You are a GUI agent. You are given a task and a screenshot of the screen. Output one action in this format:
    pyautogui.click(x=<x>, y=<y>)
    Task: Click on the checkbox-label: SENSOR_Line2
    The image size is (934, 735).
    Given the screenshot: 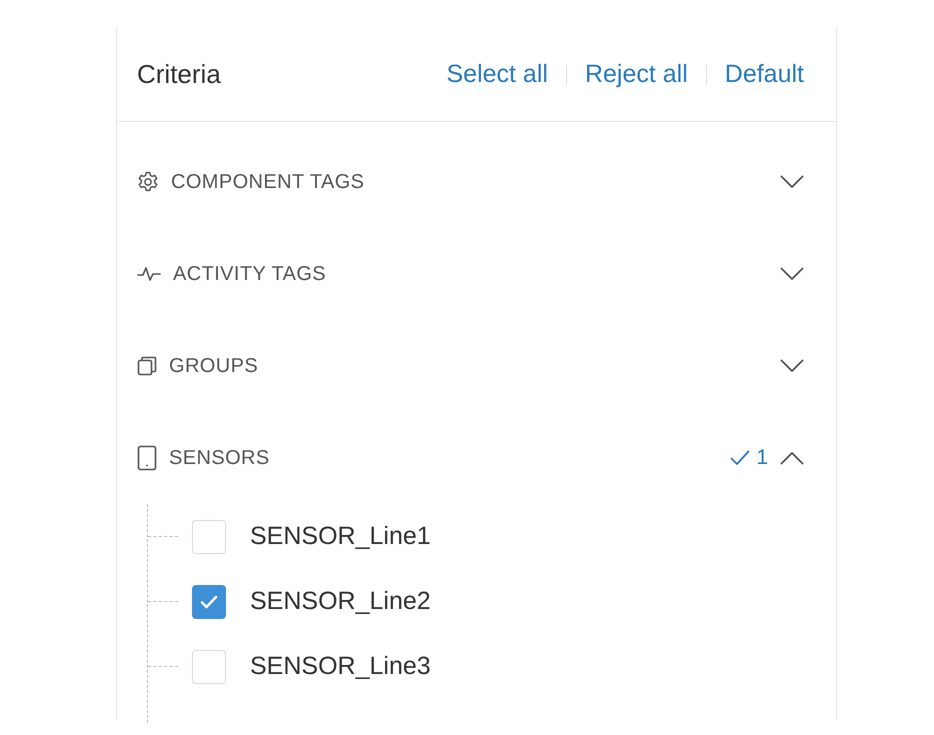 What is the action you would take?
    pyautogui.click(x=340, y=601)
    